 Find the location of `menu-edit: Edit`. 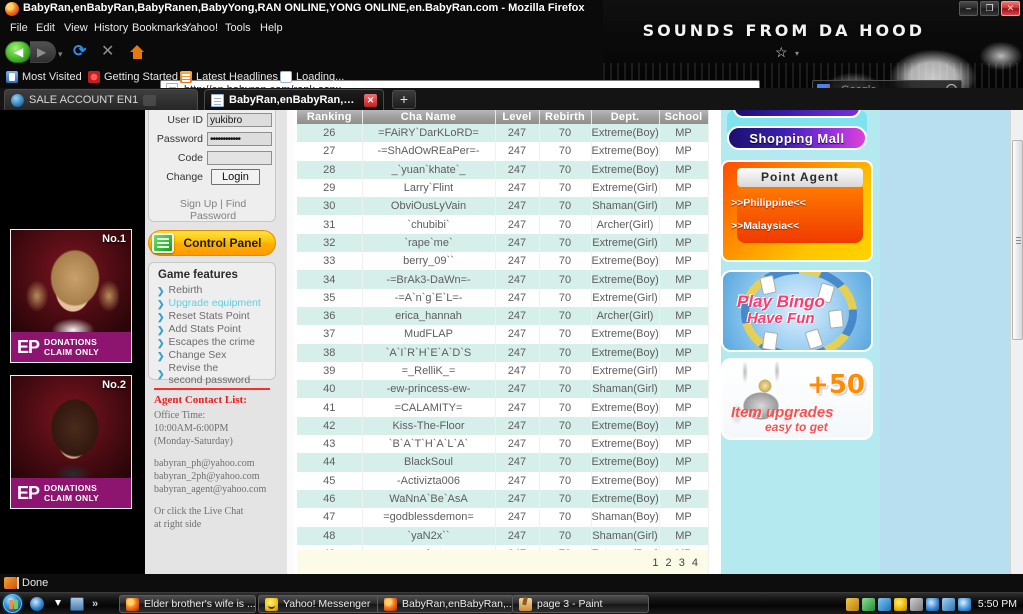

menu-edit: Edit is located at coordinates (45, 28).